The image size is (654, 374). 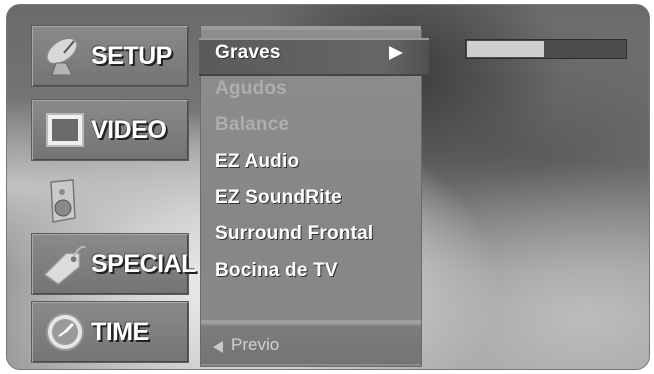 What do you see at coordinates (311, 345) in the screenshot?
I see `back-button: Previo` at bounding box center [311, 345].